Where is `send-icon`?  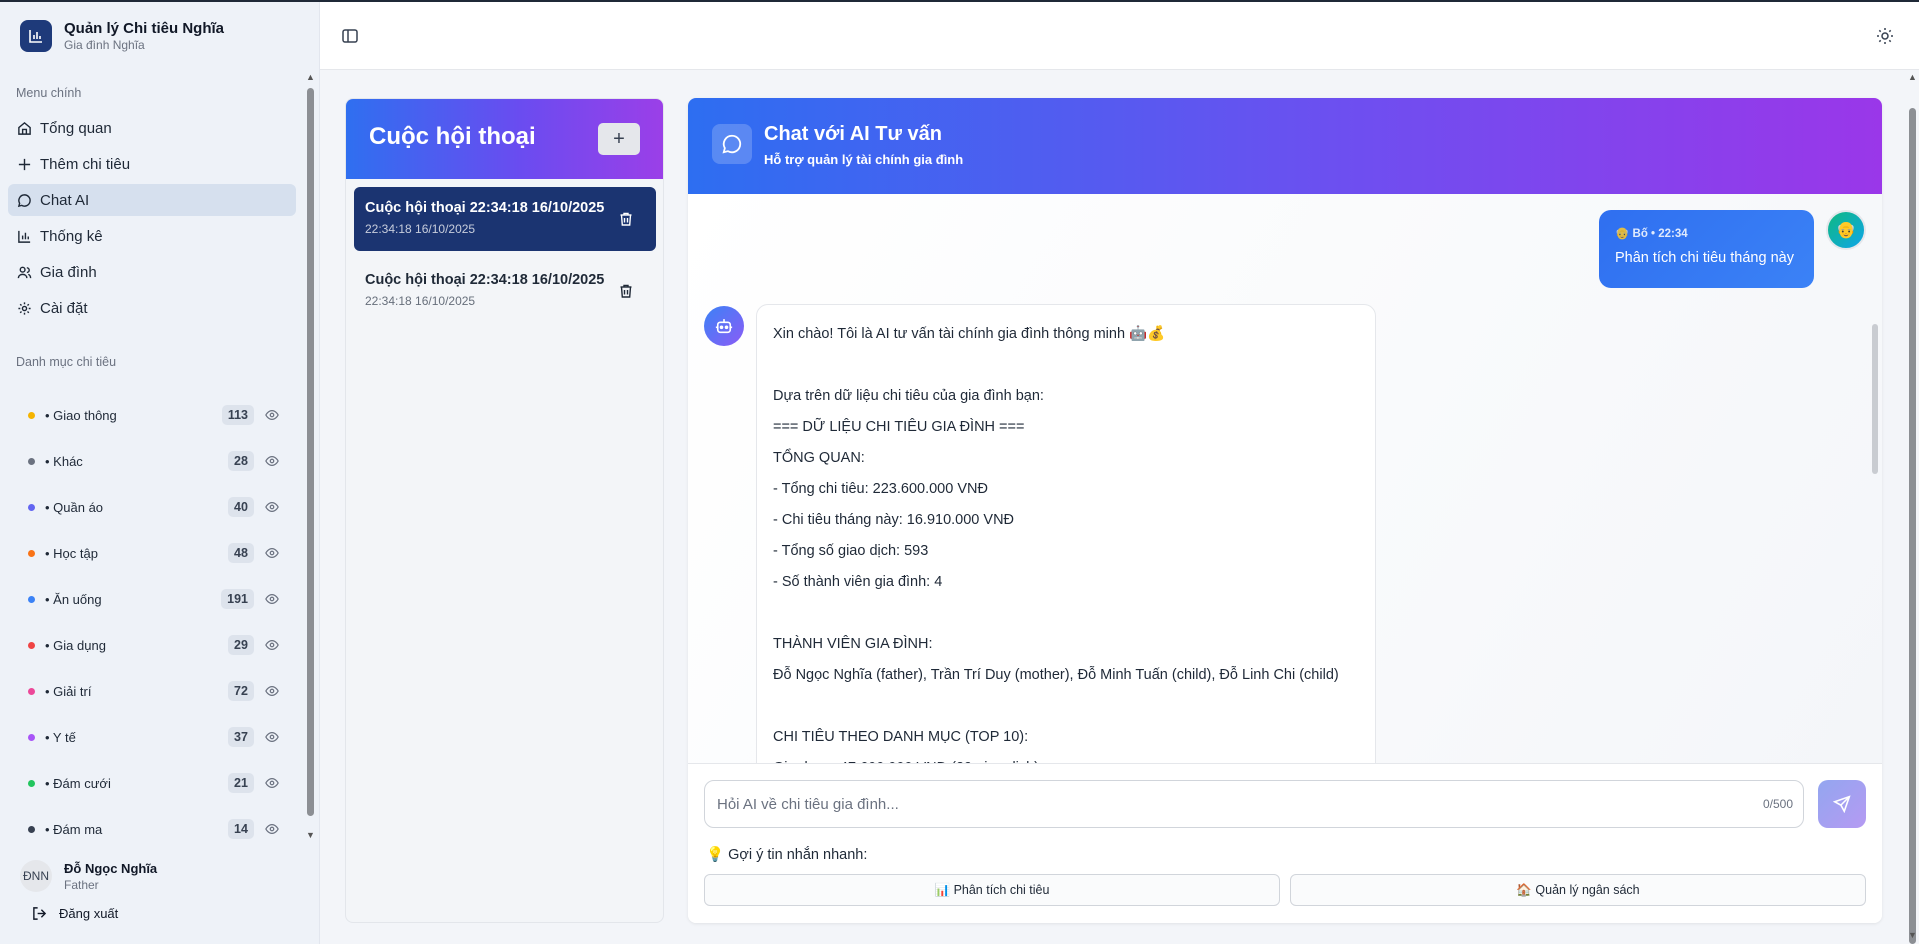
send-icon is located at coordinates (1842, 804).